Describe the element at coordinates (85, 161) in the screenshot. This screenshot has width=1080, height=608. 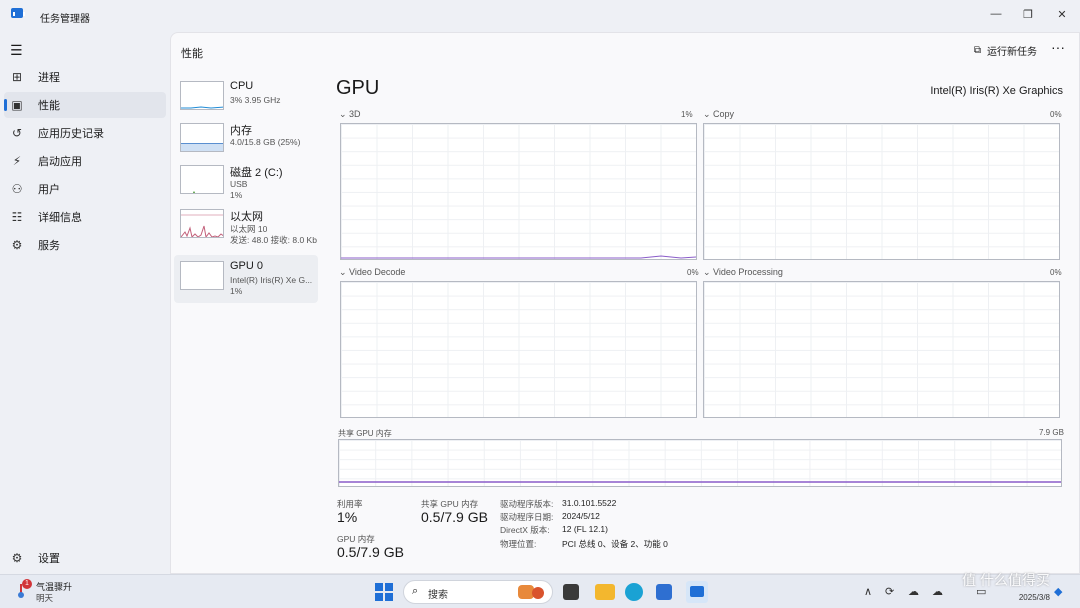
I see `sidebar-item-startup: ⚡ 启动应用` at that location.